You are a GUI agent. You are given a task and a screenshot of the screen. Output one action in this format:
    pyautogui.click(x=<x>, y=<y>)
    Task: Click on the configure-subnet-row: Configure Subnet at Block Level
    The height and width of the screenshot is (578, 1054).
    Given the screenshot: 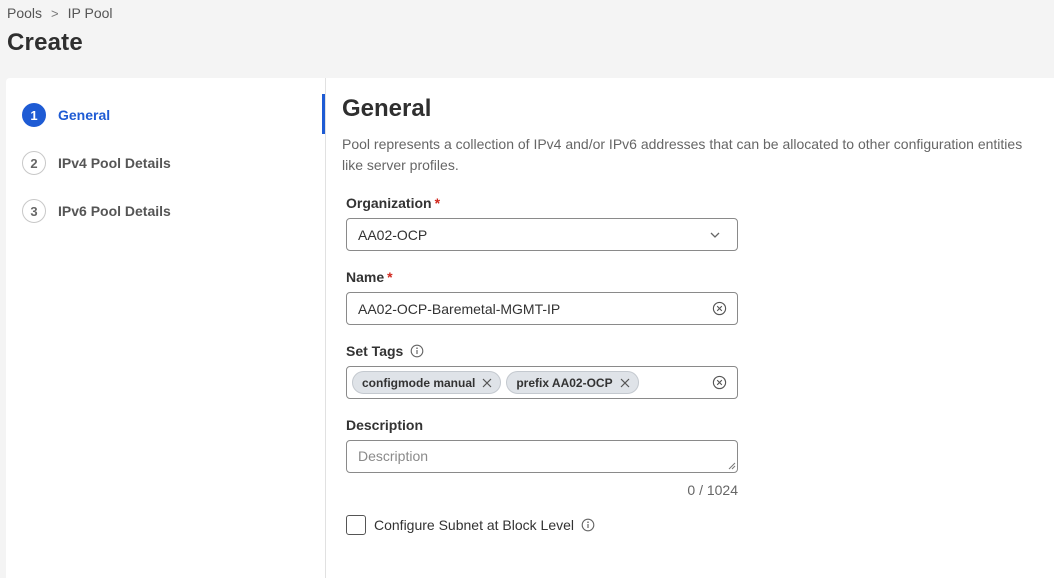 What is the action you would take?
    pyautogui.click(x=470, y=525)
    